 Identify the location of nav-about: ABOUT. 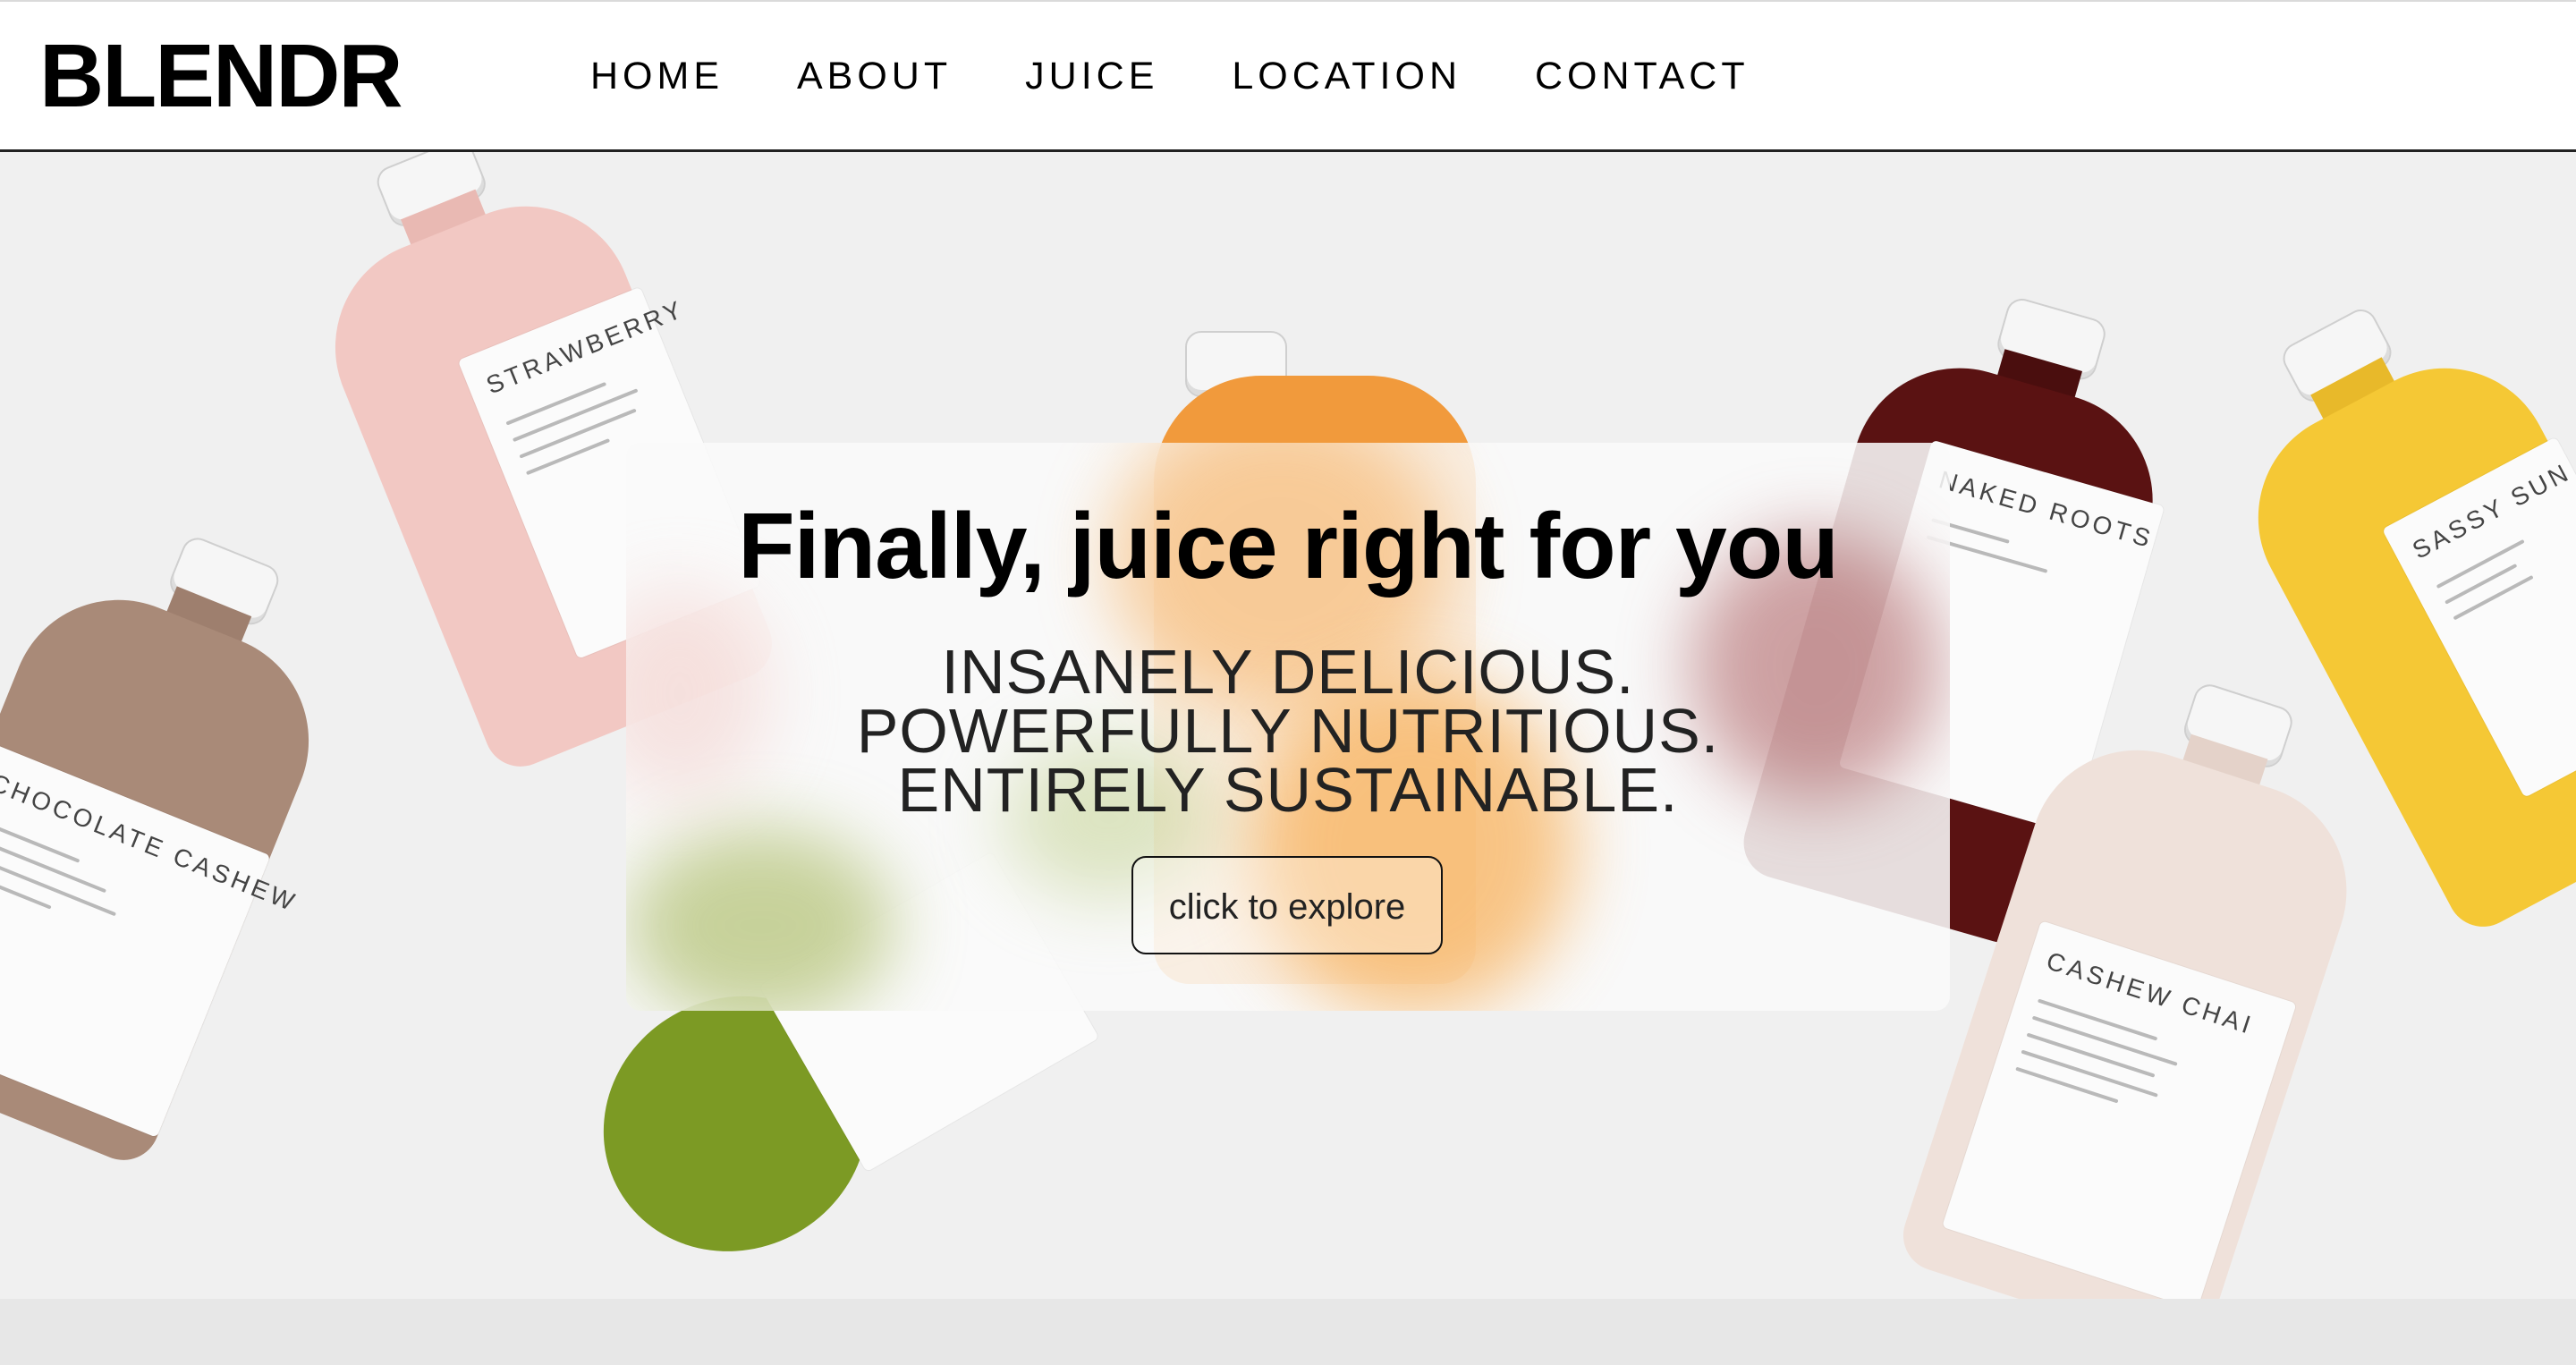
(874, 76).